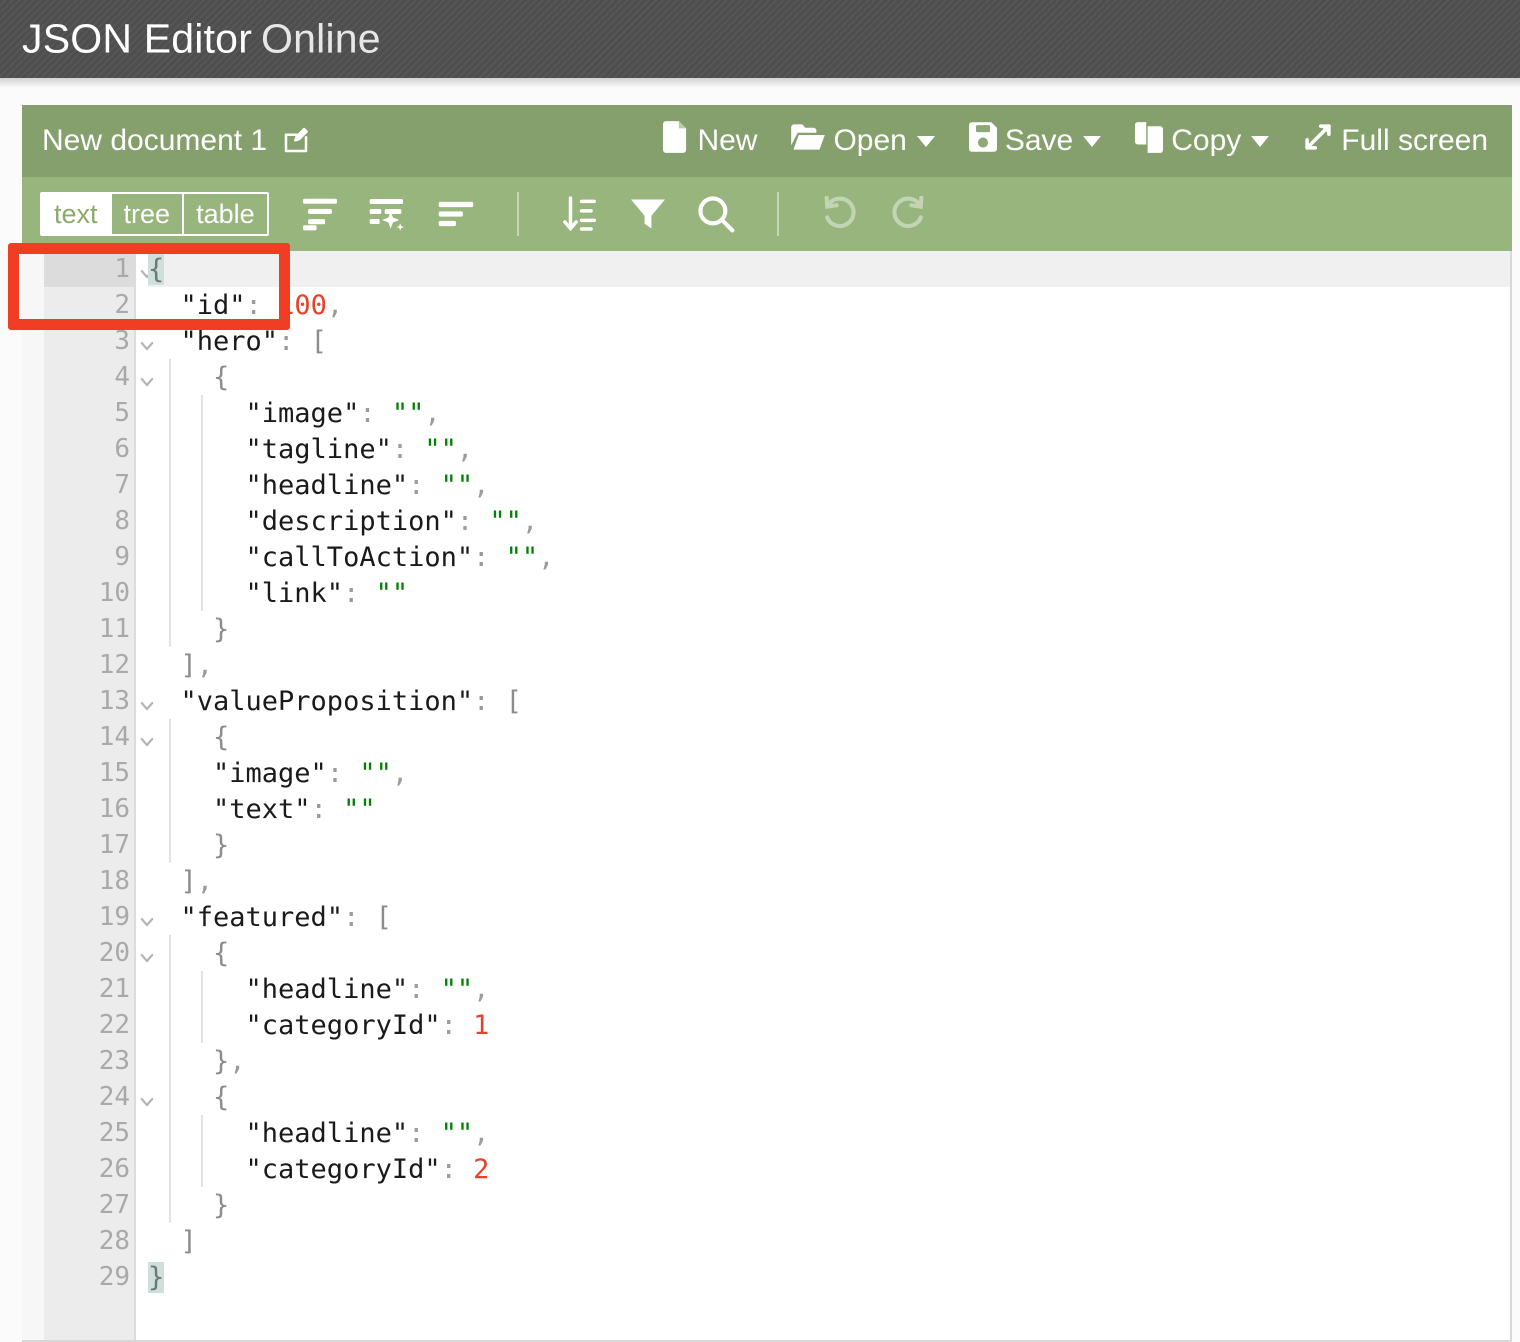  Describe the element at coordinates (829, 1169) in the screenshot. I see `code-line: "categoryId": 2` at that location.